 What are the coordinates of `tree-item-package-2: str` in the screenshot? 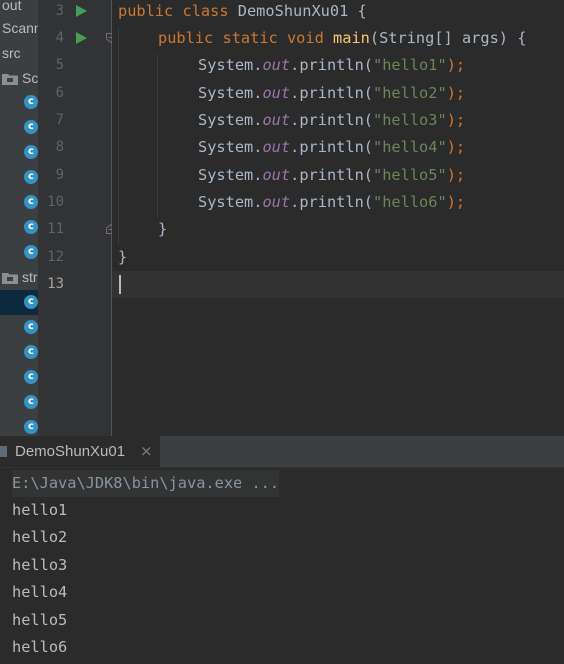 It's located at (19, 277).